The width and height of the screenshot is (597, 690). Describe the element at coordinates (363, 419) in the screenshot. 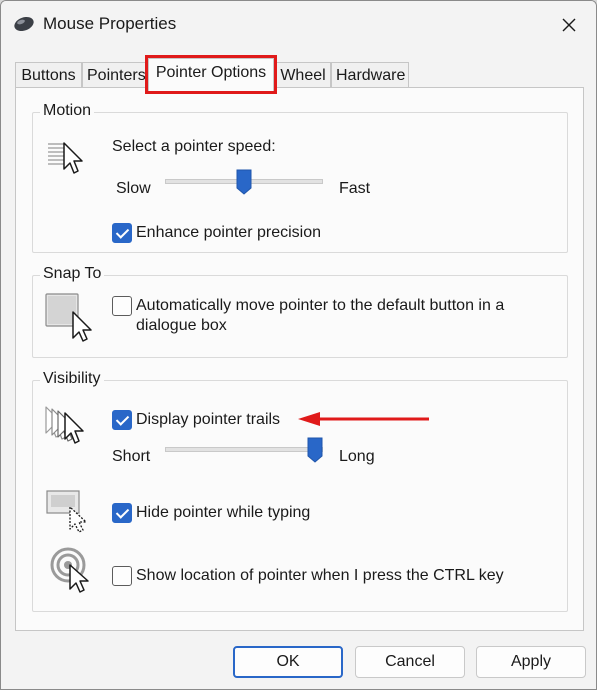

I see `annotation-arrow-icon` at that location.